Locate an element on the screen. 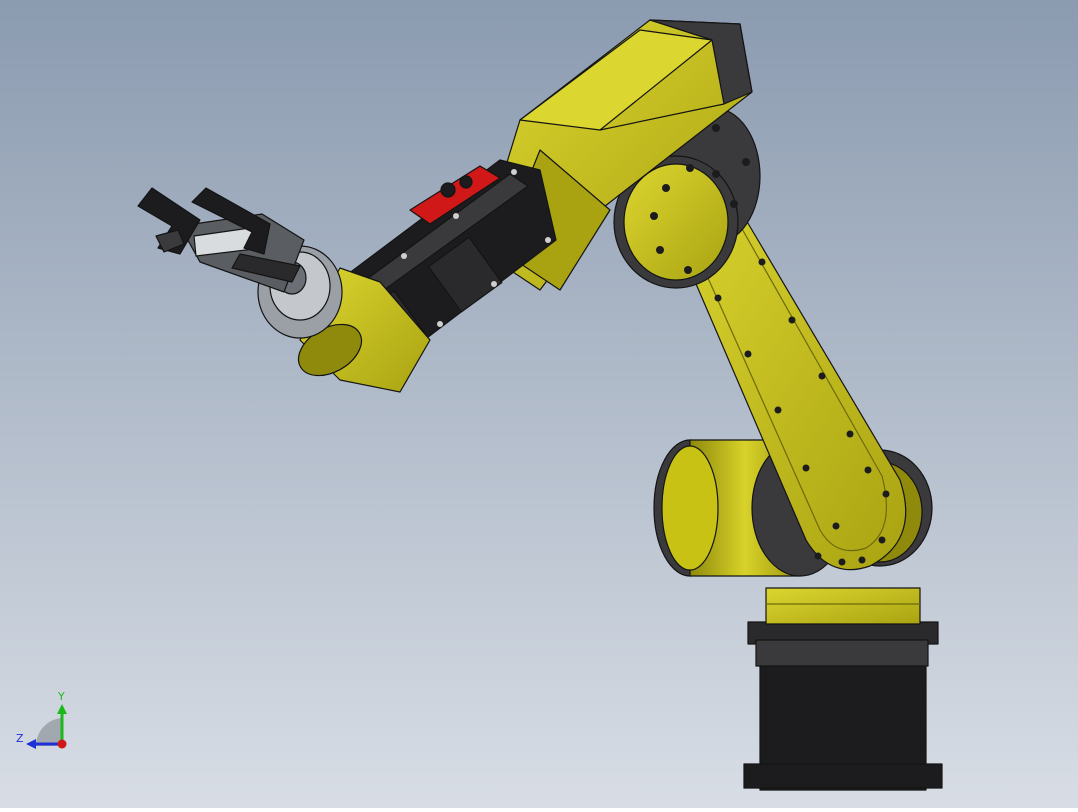  z-axis-label: Z is located at coordinates (20, 738).